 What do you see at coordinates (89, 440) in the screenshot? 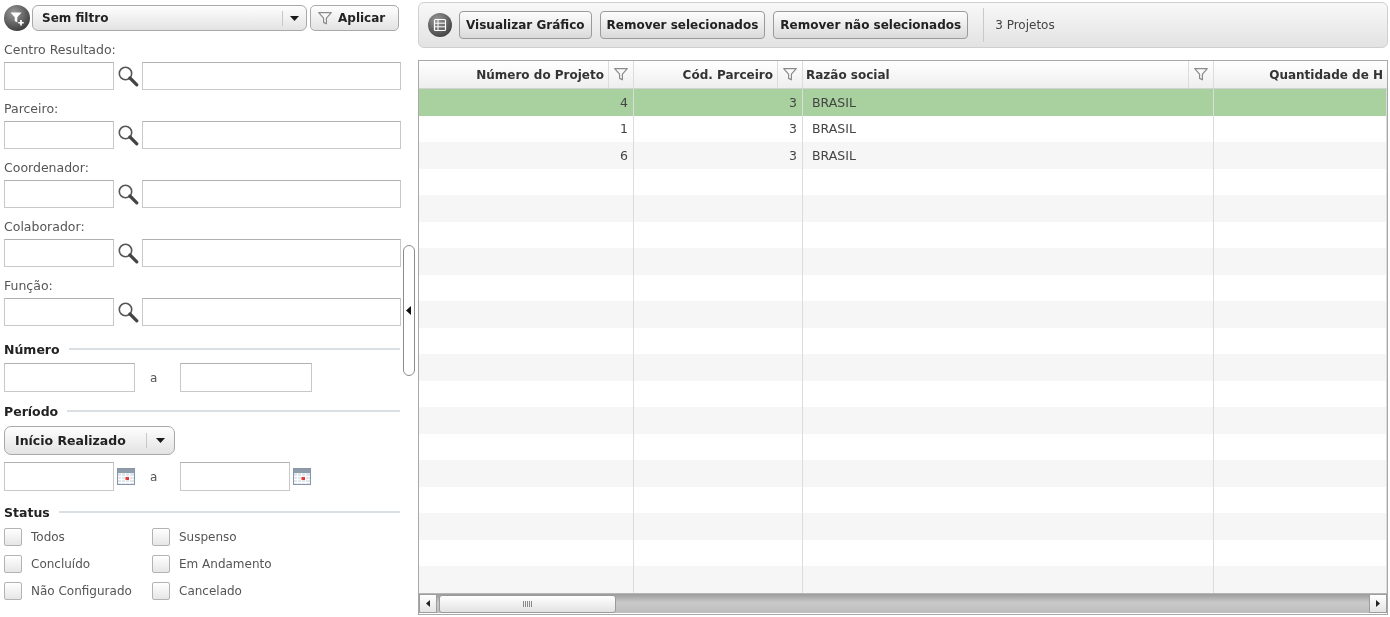
I see `date-type-dropdown: Início Realizado` at bounding box center [89, 440].